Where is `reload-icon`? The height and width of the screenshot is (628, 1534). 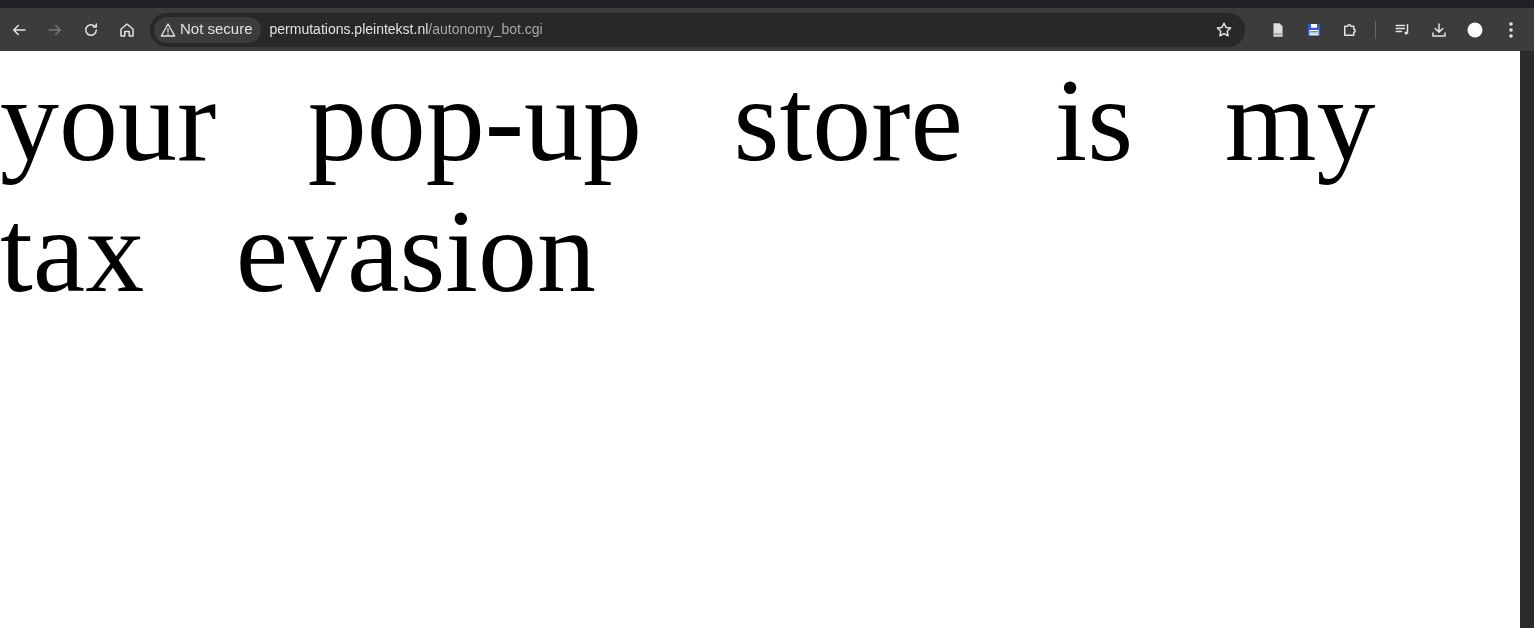
reload-icon is located at coordinates (91, 29).